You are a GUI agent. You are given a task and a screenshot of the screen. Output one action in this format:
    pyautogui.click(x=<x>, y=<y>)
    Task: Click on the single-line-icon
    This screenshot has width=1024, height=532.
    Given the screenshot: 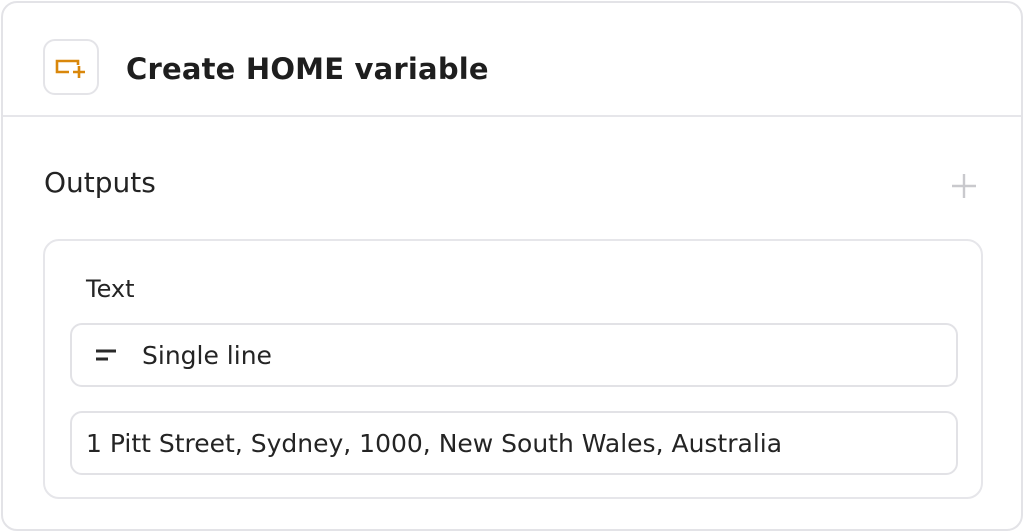 What is the action you would take?
    pyautogui.click(x=106, y=355)
    